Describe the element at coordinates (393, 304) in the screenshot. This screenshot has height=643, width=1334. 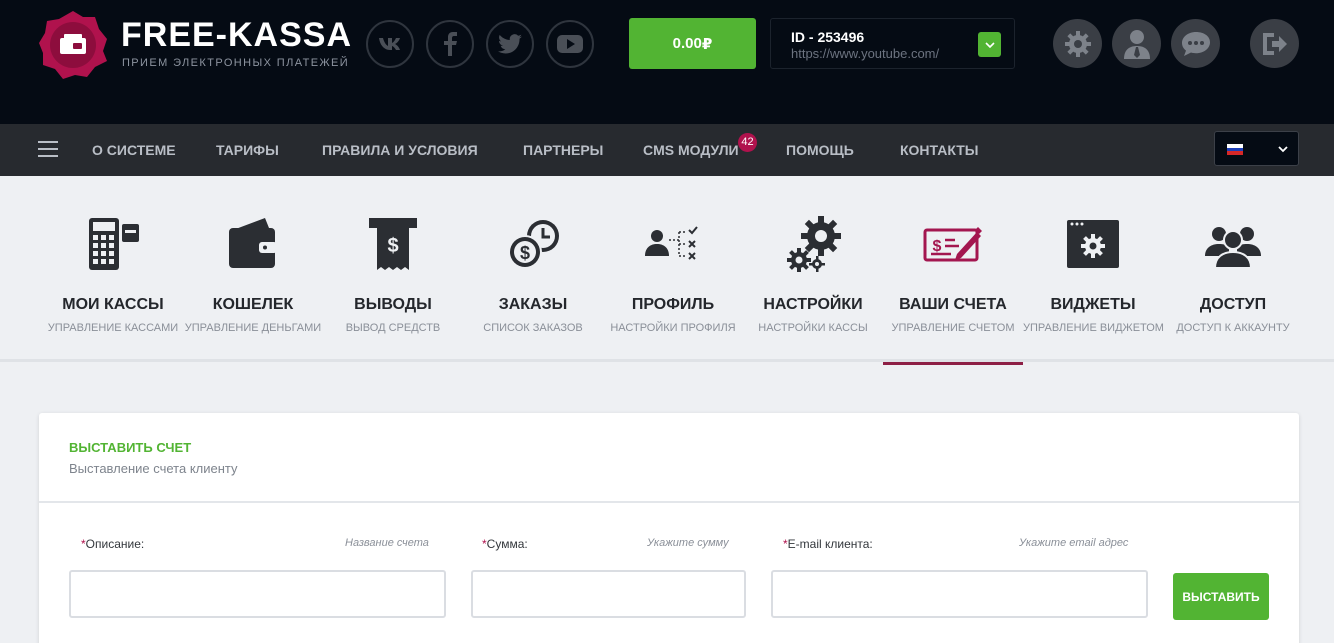
I see `section-title: ВЫВОДЫ` at that location.